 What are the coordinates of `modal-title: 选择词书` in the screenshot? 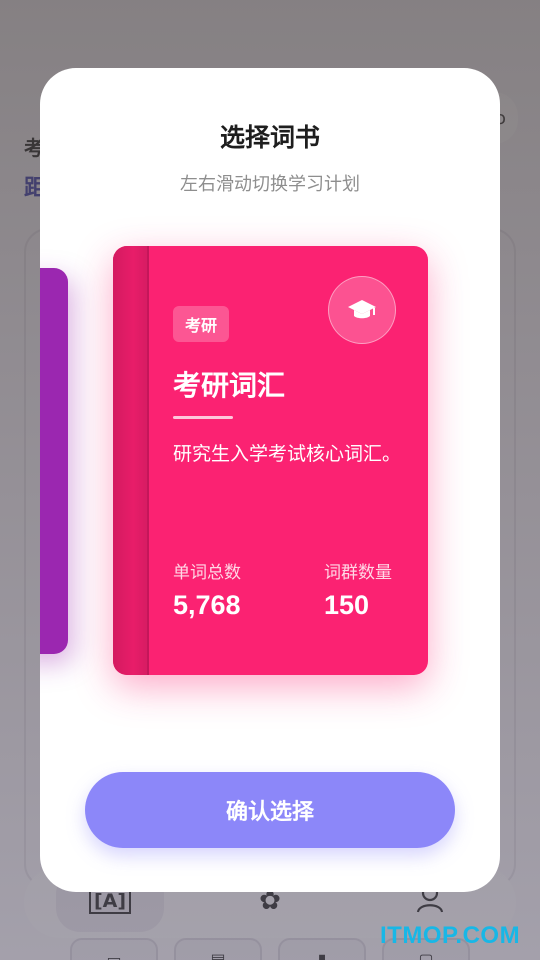 It's located at (269, 137).